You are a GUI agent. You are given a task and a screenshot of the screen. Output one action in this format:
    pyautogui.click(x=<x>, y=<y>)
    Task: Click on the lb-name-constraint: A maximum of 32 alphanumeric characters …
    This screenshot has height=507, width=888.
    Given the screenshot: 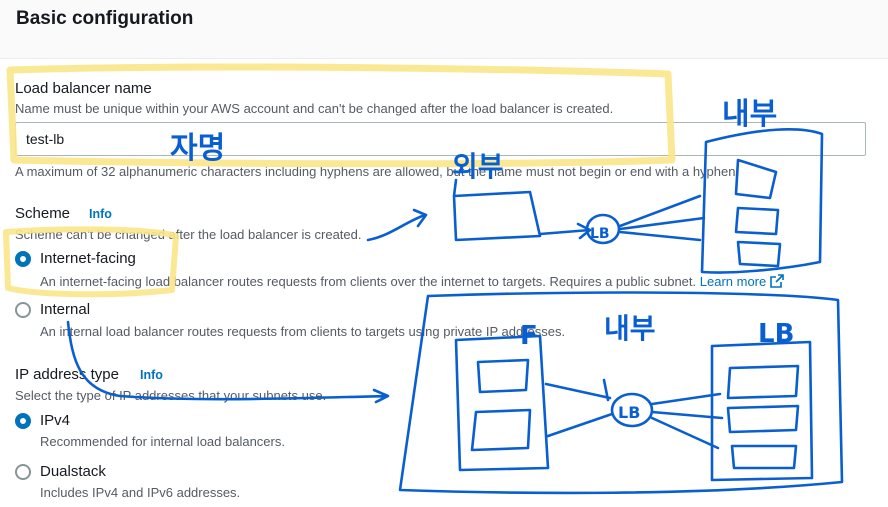 What is the action you would take?
    pyautogui.click(x=377, y=171)
    